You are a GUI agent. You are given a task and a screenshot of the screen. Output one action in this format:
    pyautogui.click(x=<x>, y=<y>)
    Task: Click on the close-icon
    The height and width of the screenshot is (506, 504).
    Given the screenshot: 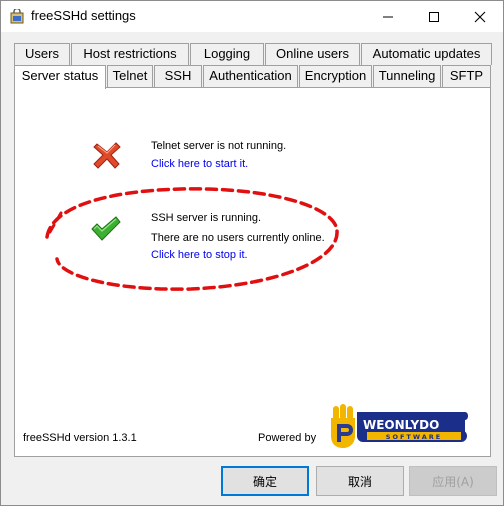 What is the action you would take?
    pyautogui.click(x=480, y=16)
    